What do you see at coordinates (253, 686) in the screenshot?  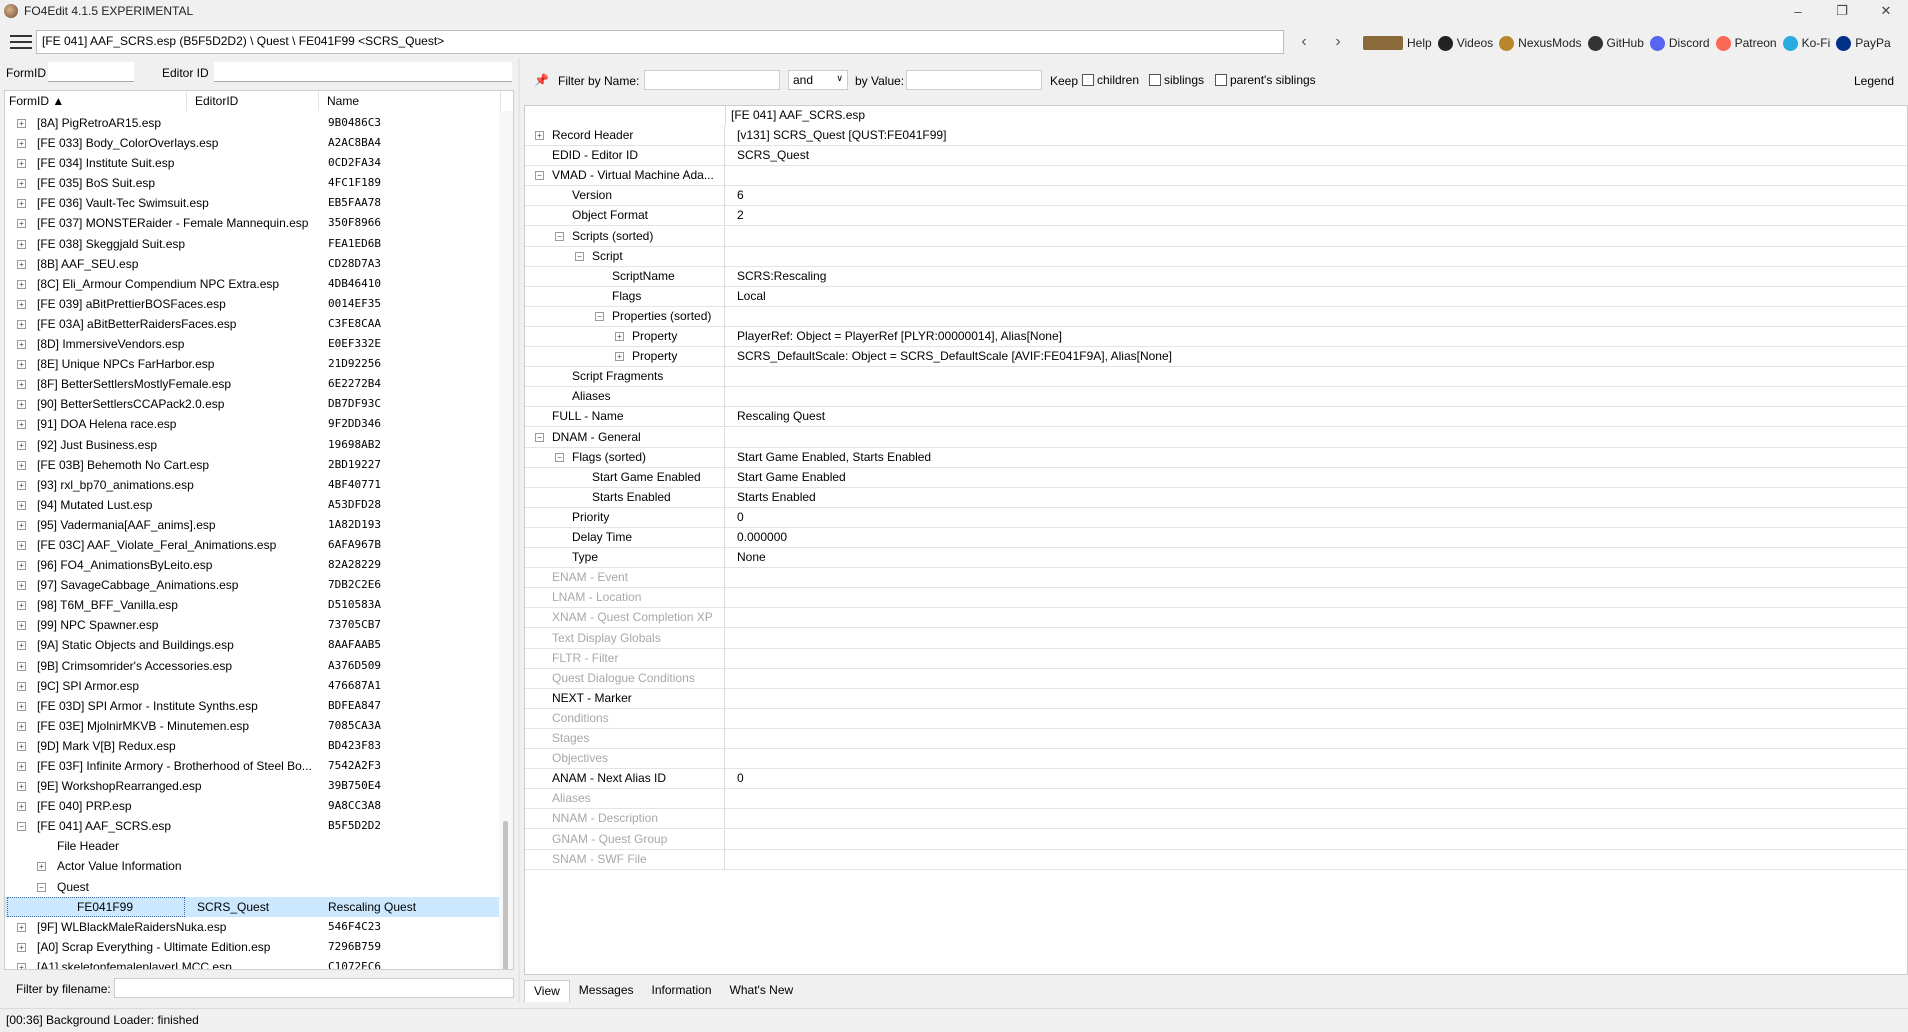 I see `tree-row: + [9C] SPI Armor.esp 476687A1` at bounding box center [253, 686].